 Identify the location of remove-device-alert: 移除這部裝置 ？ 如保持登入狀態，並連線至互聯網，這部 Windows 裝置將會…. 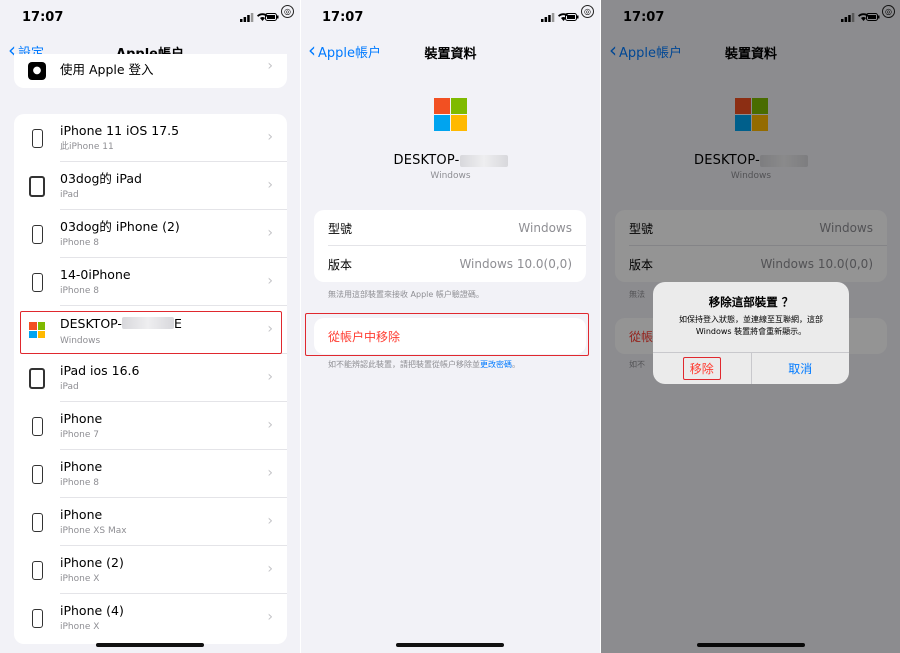
(751, 333).